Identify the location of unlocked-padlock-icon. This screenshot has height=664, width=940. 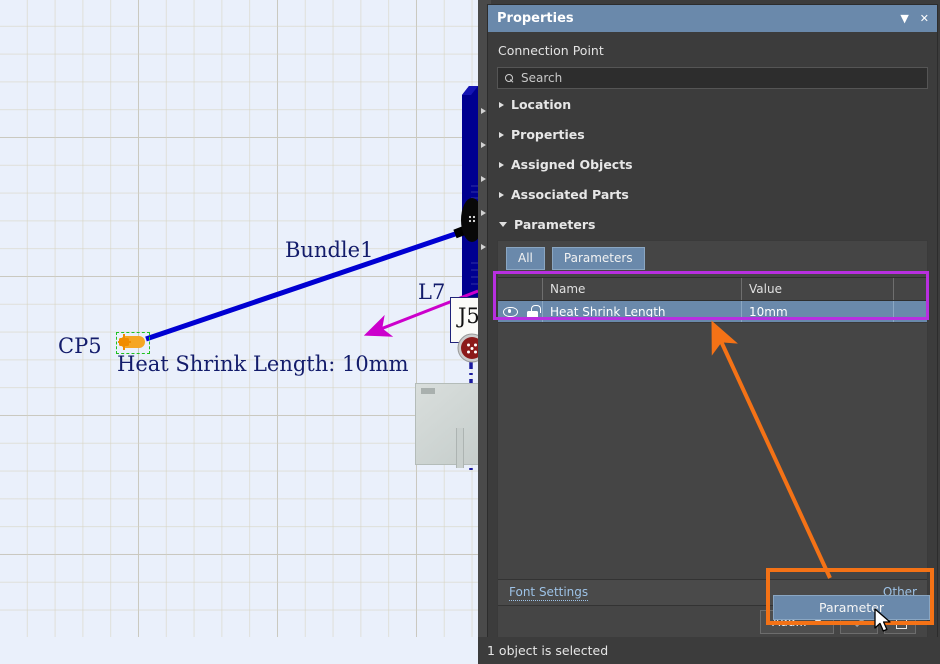
(533, 311).